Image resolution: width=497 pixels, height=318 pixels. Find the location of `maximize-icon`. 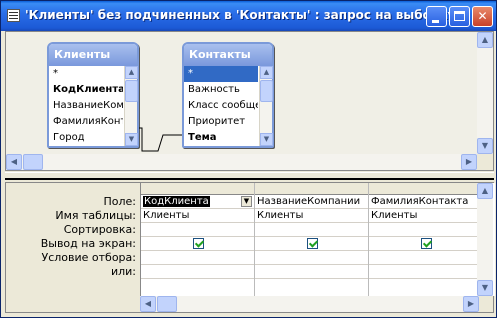

maximize-icon is located at coordinates (459, 16).